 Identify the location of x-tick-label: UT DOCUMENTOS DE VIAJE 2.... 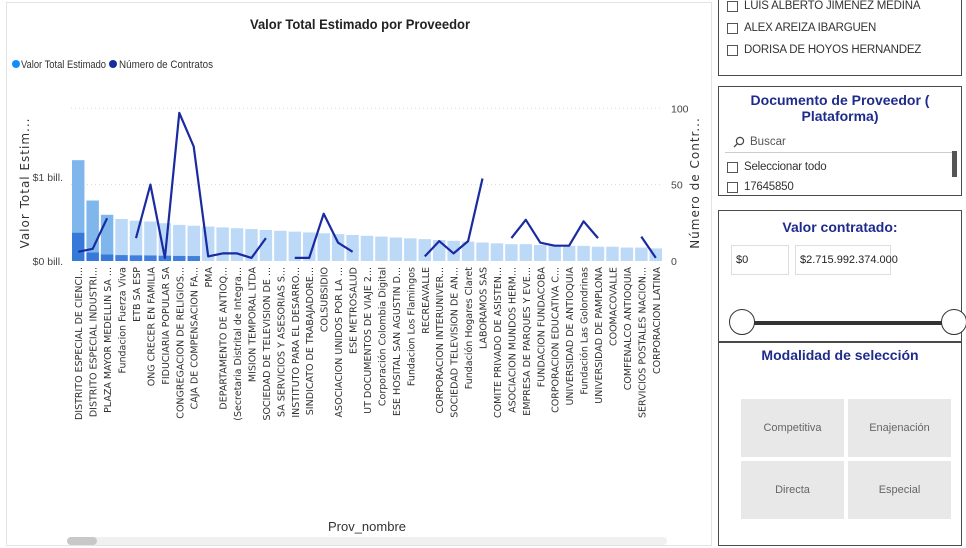
(368, 340).